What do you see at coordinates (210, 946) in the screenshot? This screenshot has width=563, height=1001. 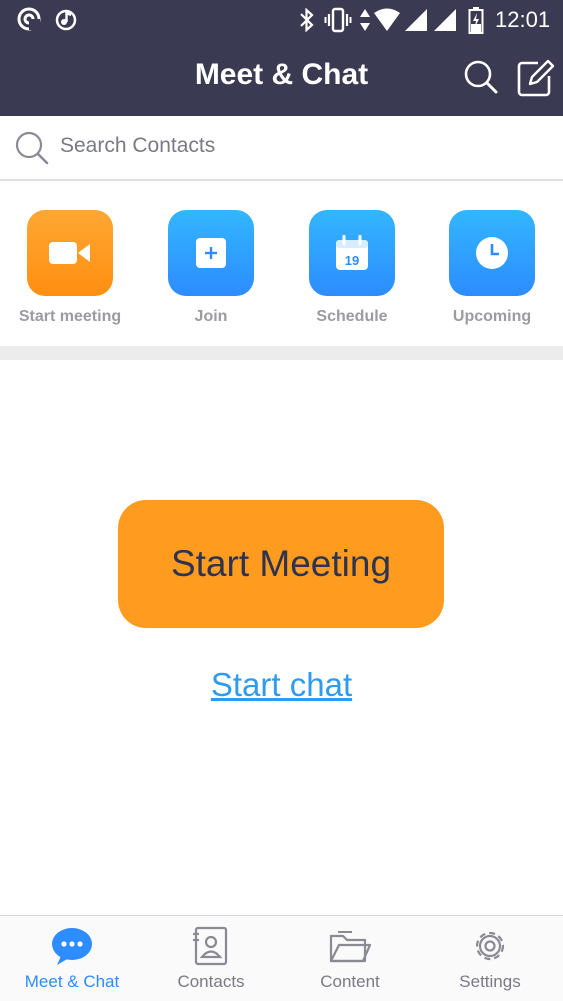 I see `contacts-icon` at bounding box center [210, 946].